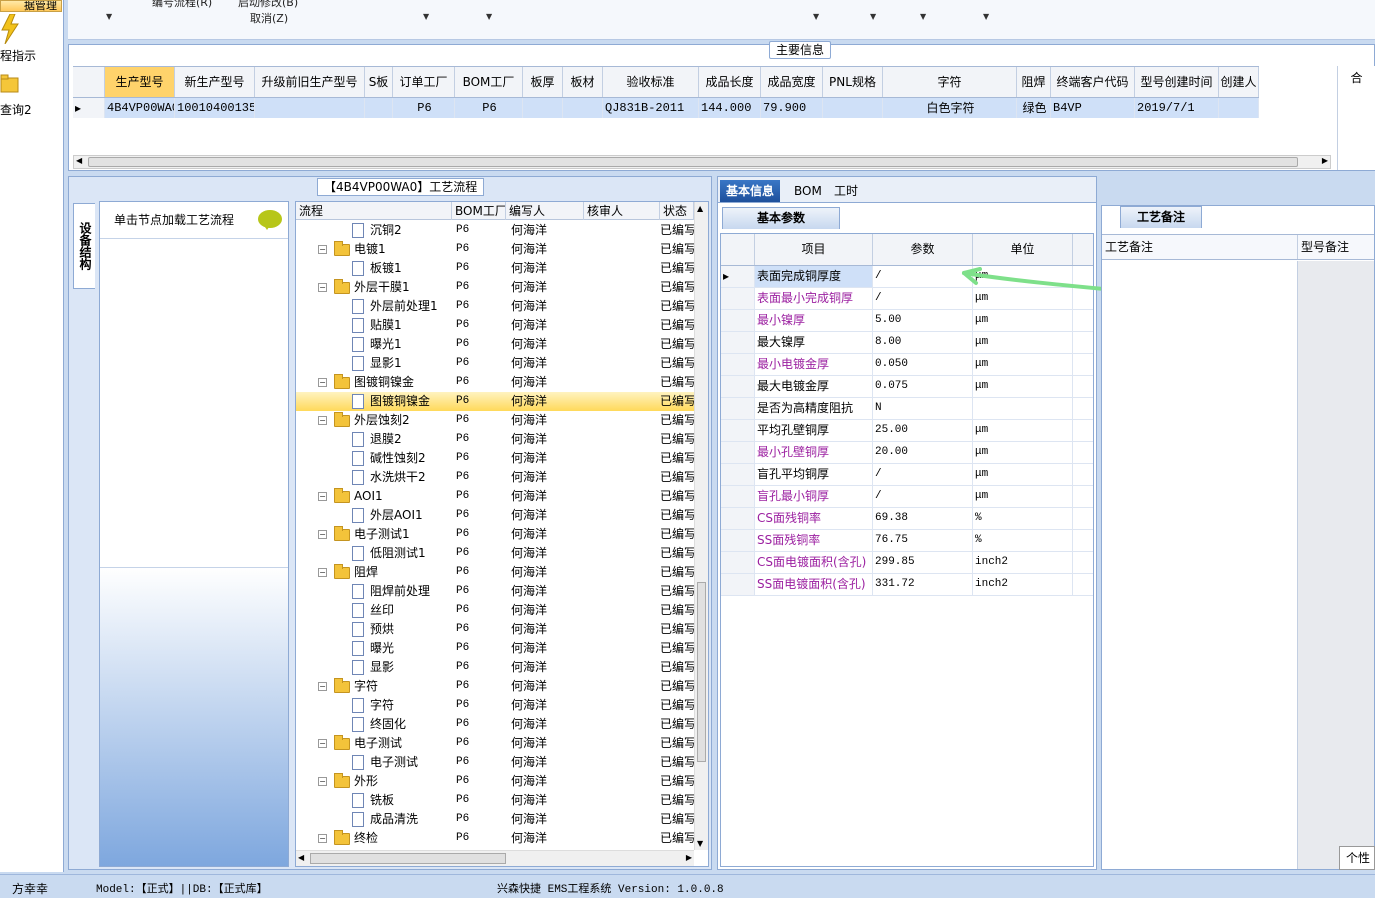  What do you see at coordinates (495, 230) in the screenshot?
I see `tree-row: 沉铜2 P6 何海洋 已编写` at bounding box center [495, 230].